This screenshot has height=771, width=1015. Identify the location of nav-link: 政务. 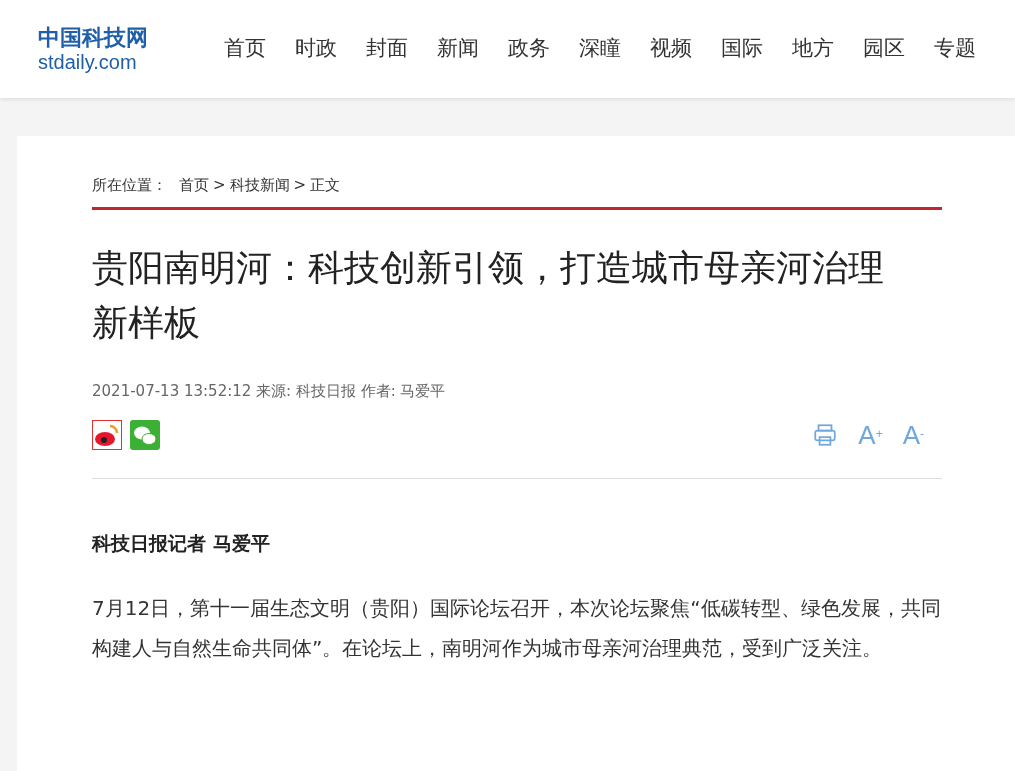
(529, 49).